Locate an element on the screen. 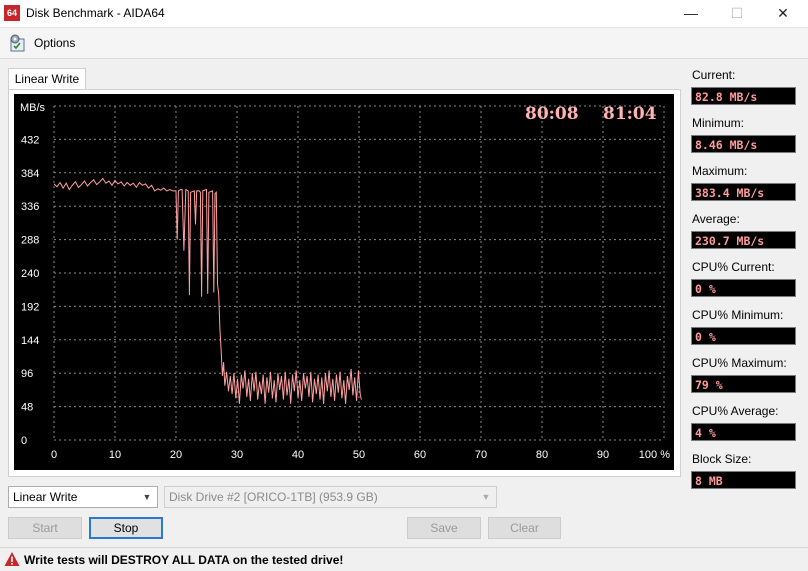  y-tick-label: 240 is located at coordinates (30, 274).